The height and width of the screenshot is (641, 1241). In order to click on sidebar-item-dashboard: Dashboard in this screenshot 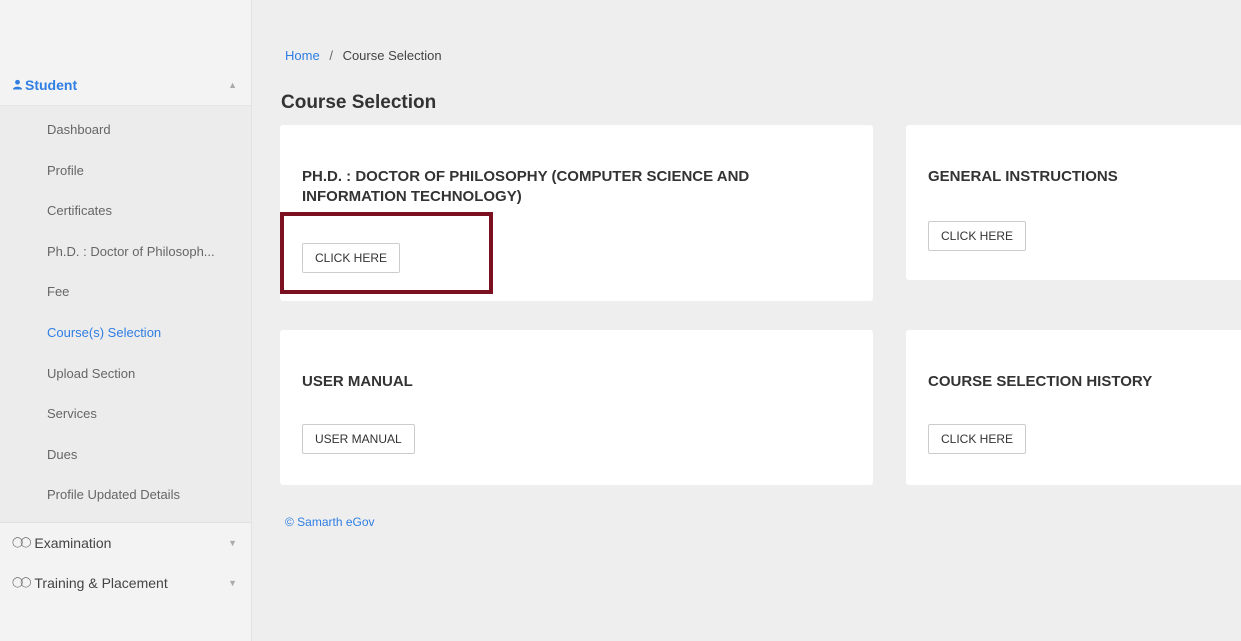, I will do `click(125, 130)`.